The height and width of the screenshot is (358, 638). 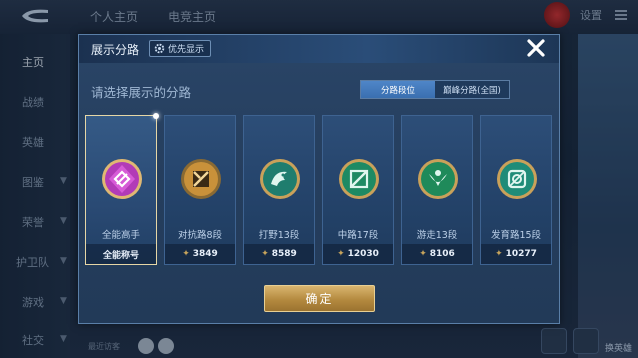 I want to click on priority-display-label: 优先显示, so click(x=186, y=50).